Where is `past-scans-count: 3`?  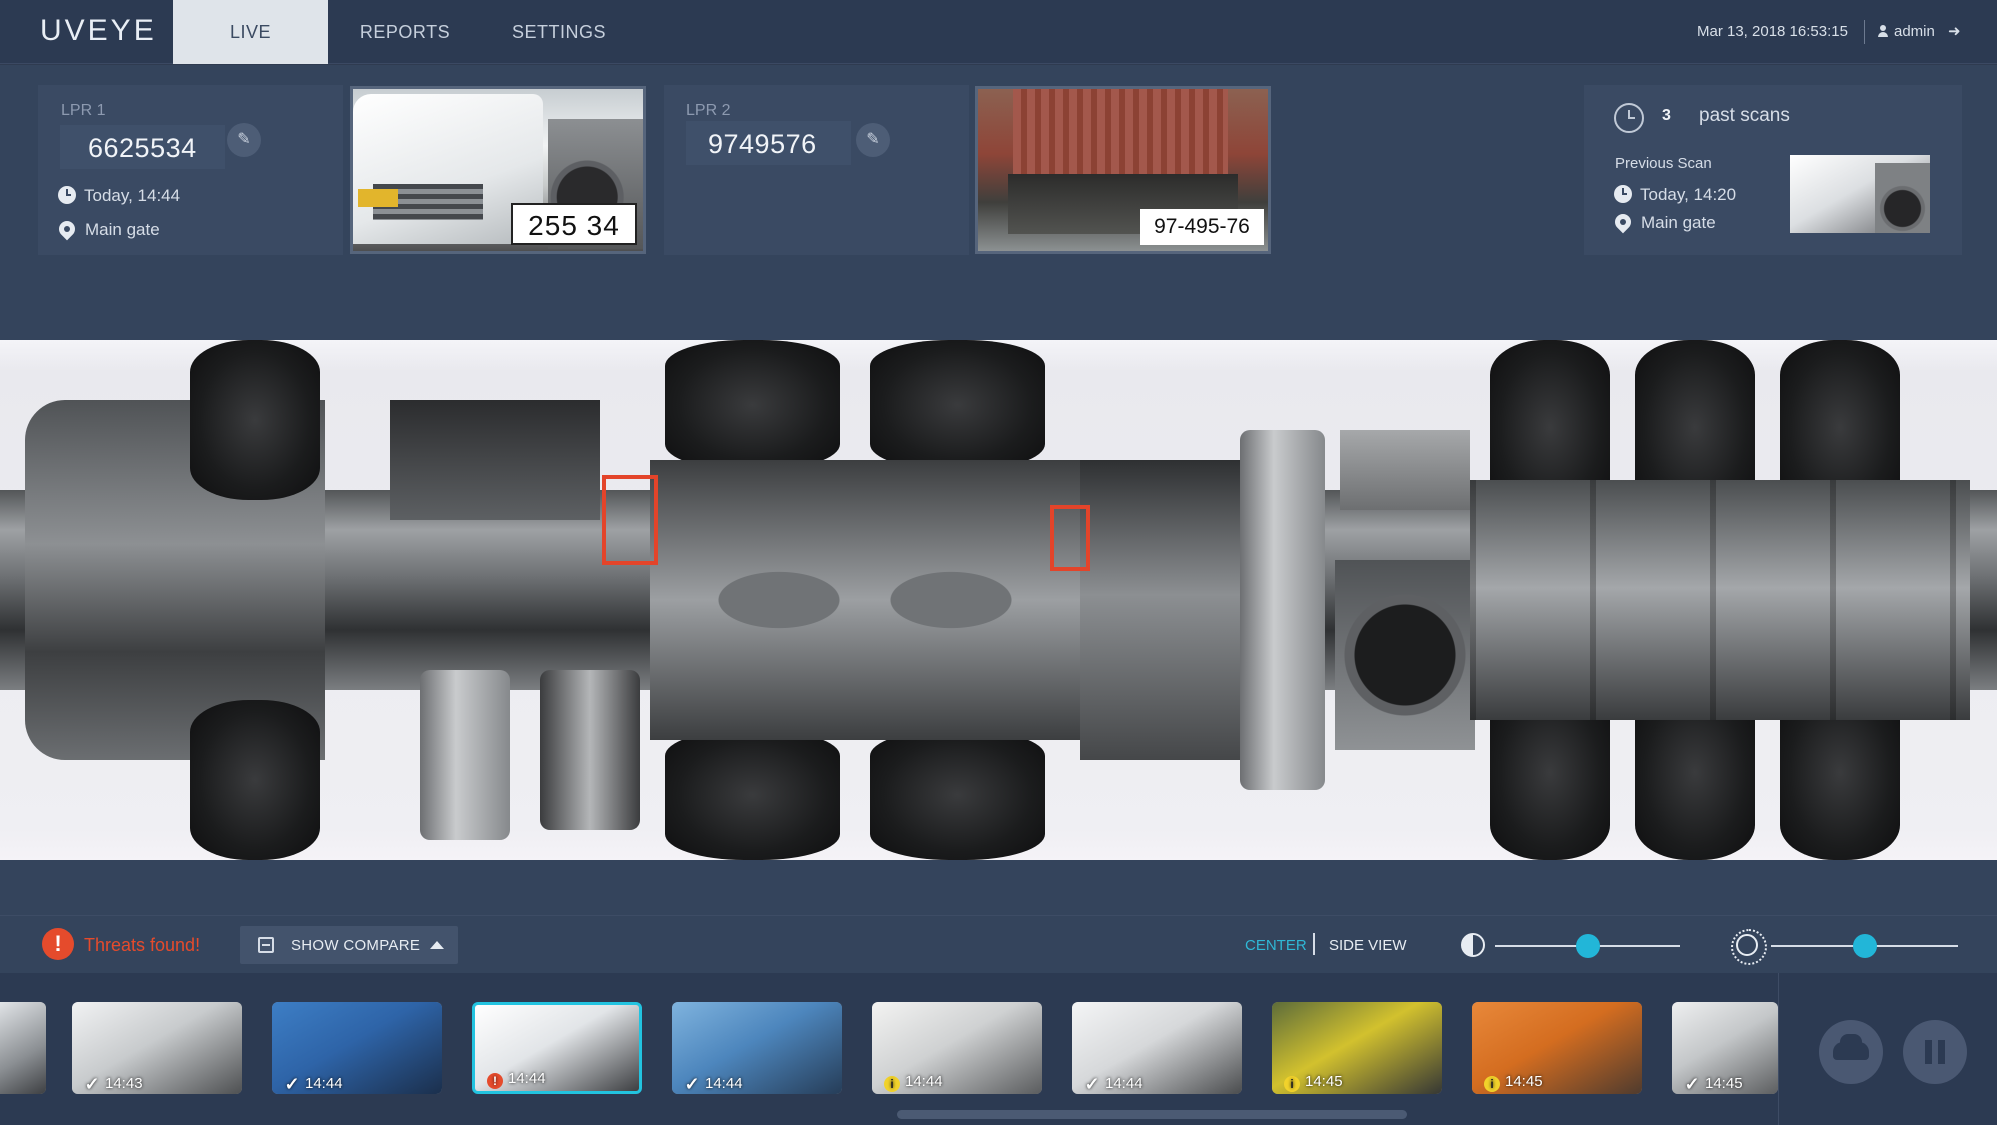 past-scans-count: 3 is located at coordinates (1666, 115).